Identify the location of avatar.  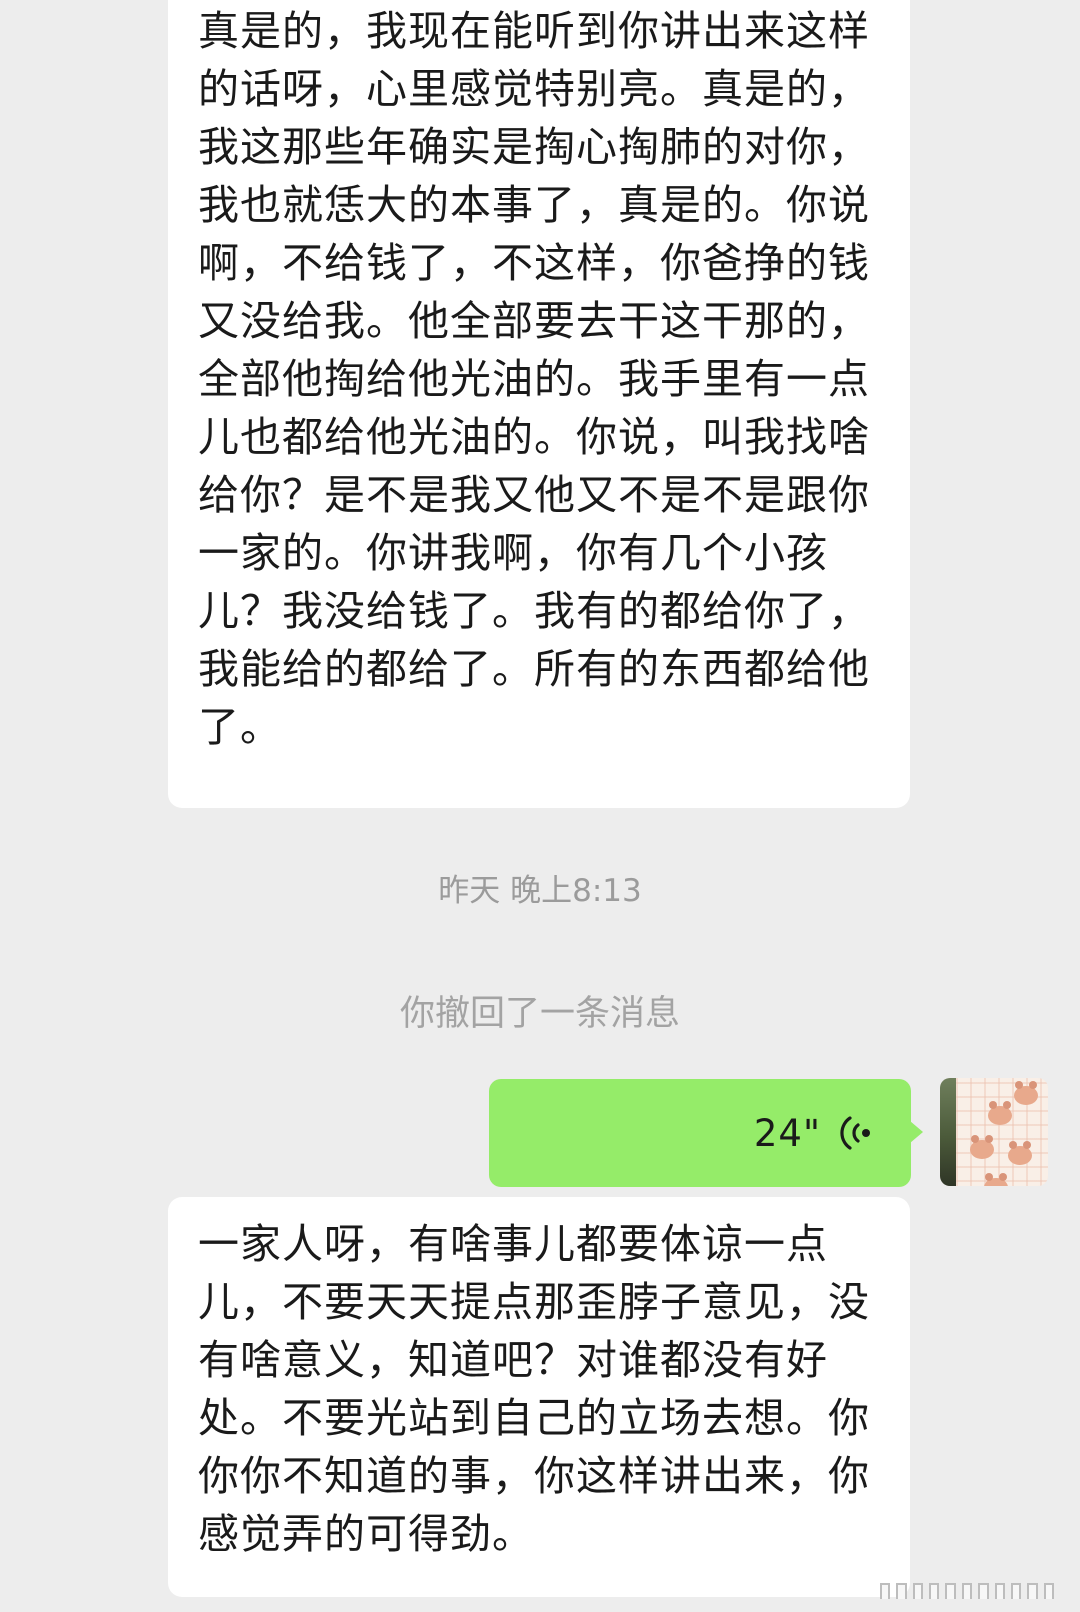
(994, 1132).